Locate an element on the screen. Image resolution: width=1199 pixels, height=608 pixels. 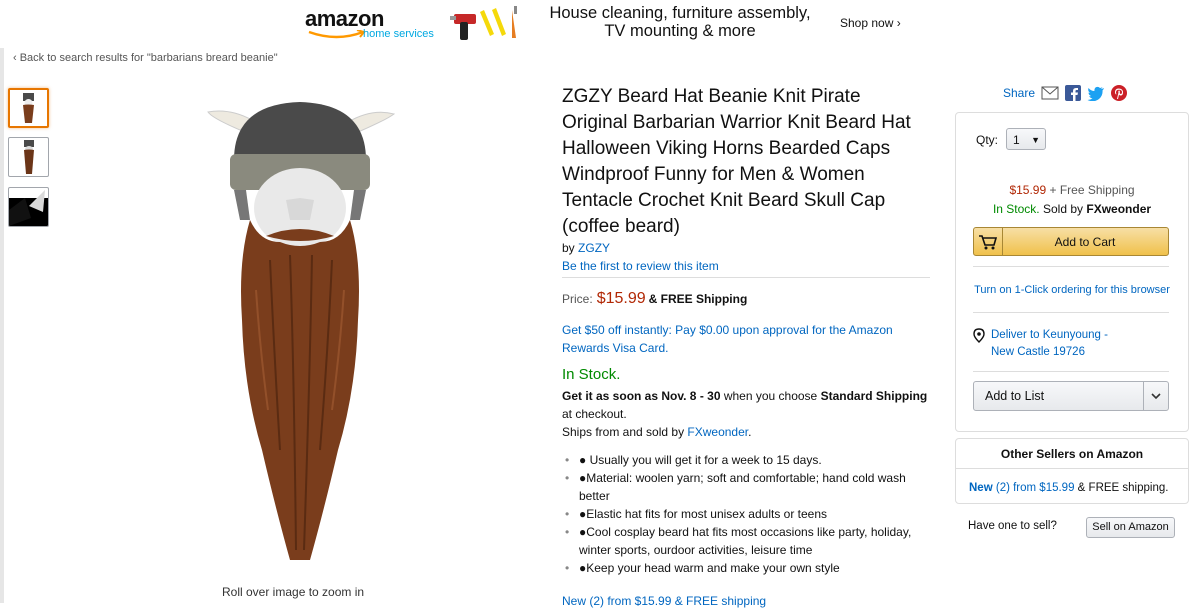
pinterest-icon is located at coordinates (1119, 93).